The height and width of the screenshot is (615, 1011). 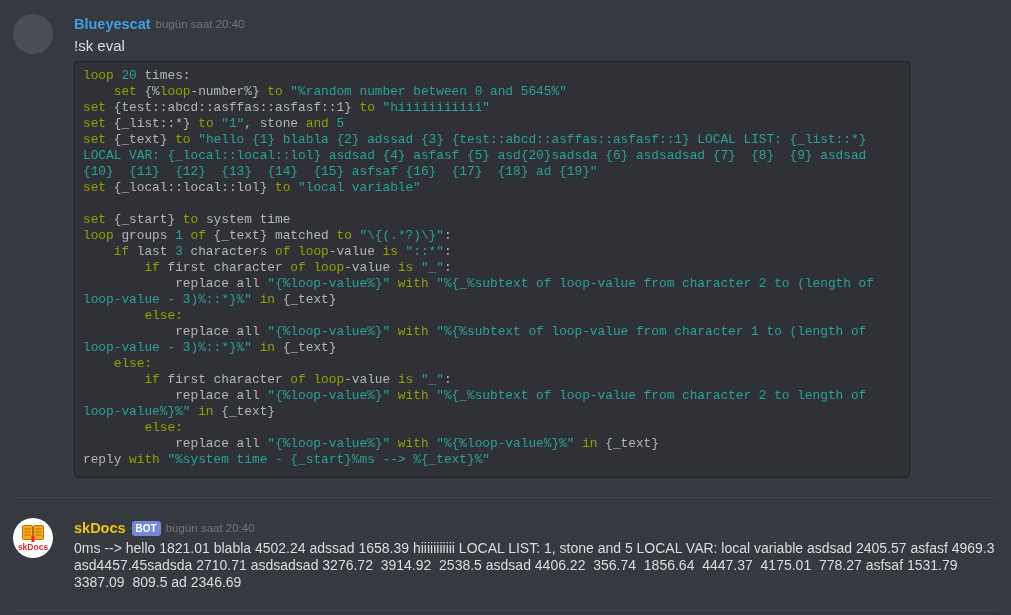 I want to click on code-line: set {_start} to system time, so click(x=187, y=220).